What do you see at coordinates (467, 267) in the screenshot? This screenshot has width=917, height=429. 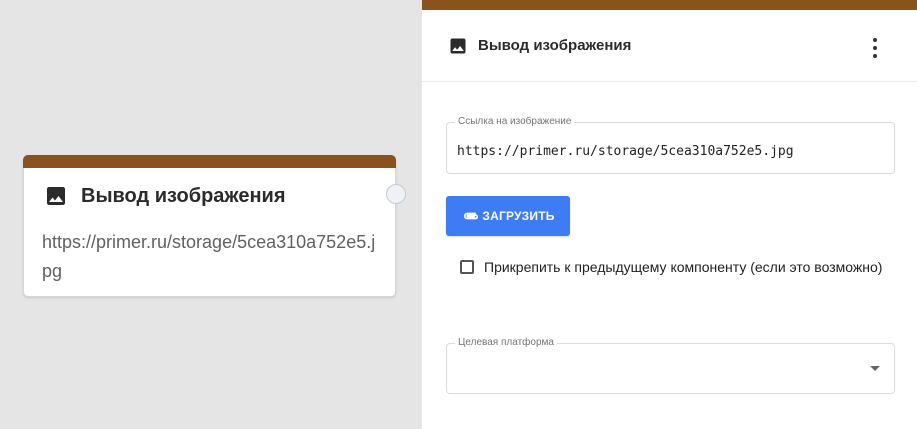 I see `attach-previous-checkbox` at bounding box center [467, 267].